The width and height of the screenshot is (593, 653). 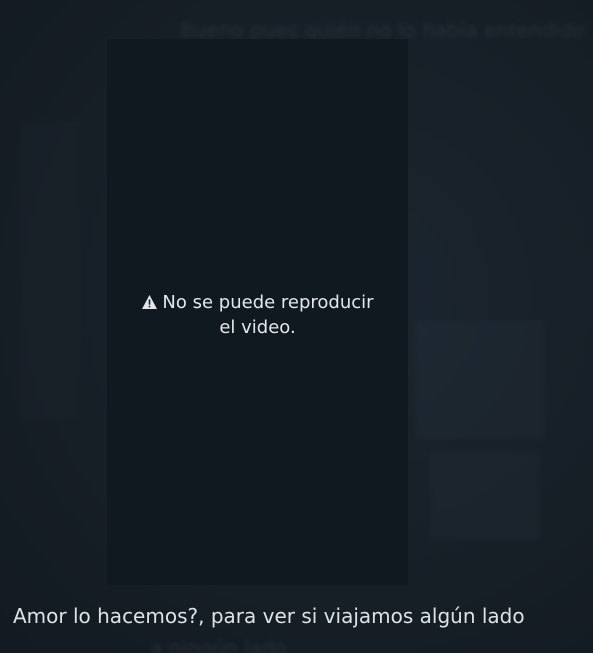 What do you see at coordinates (257, 327) in the screenshot?
I see `error-text-line-2: el video.` at bounding box center [257, 327].